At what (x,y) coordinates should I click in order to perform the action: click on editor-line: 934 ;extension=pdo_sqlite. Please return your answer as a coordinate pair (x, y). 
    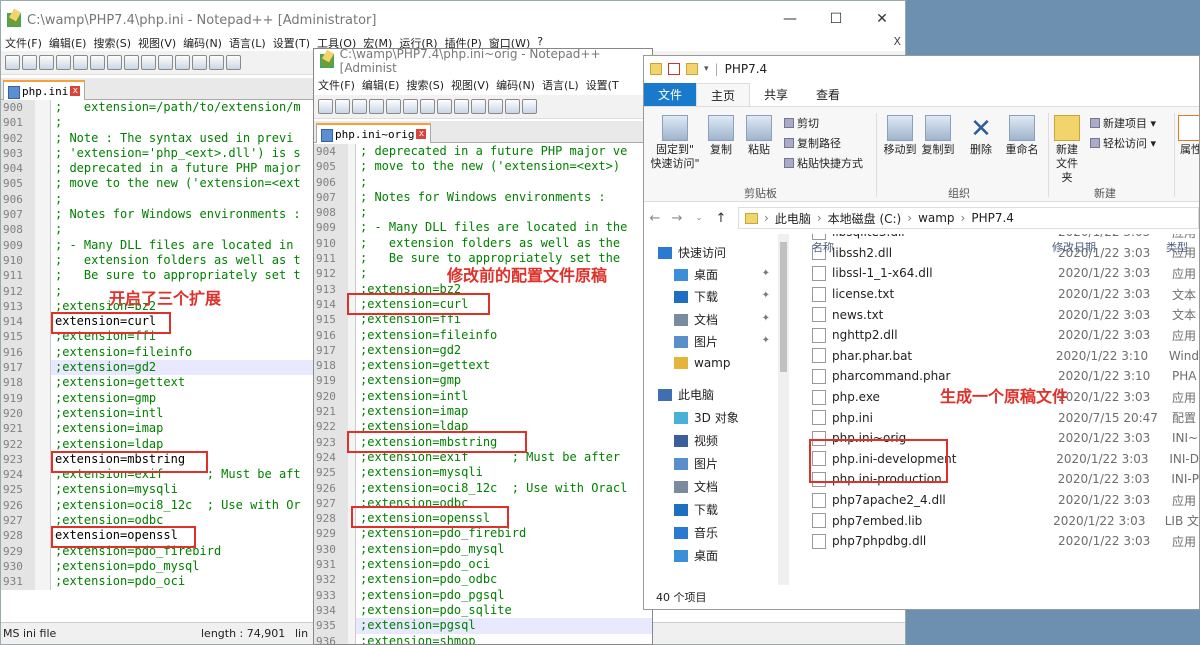
    Looking at the image, I should click on (483, 610).